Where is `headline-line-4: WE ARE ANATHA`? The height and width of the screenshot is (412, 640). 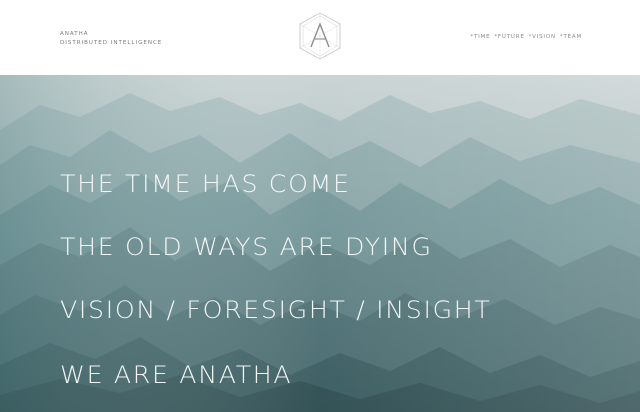 headline-line-4: WE ARE ANATHA is located at coordinates (176, 375).